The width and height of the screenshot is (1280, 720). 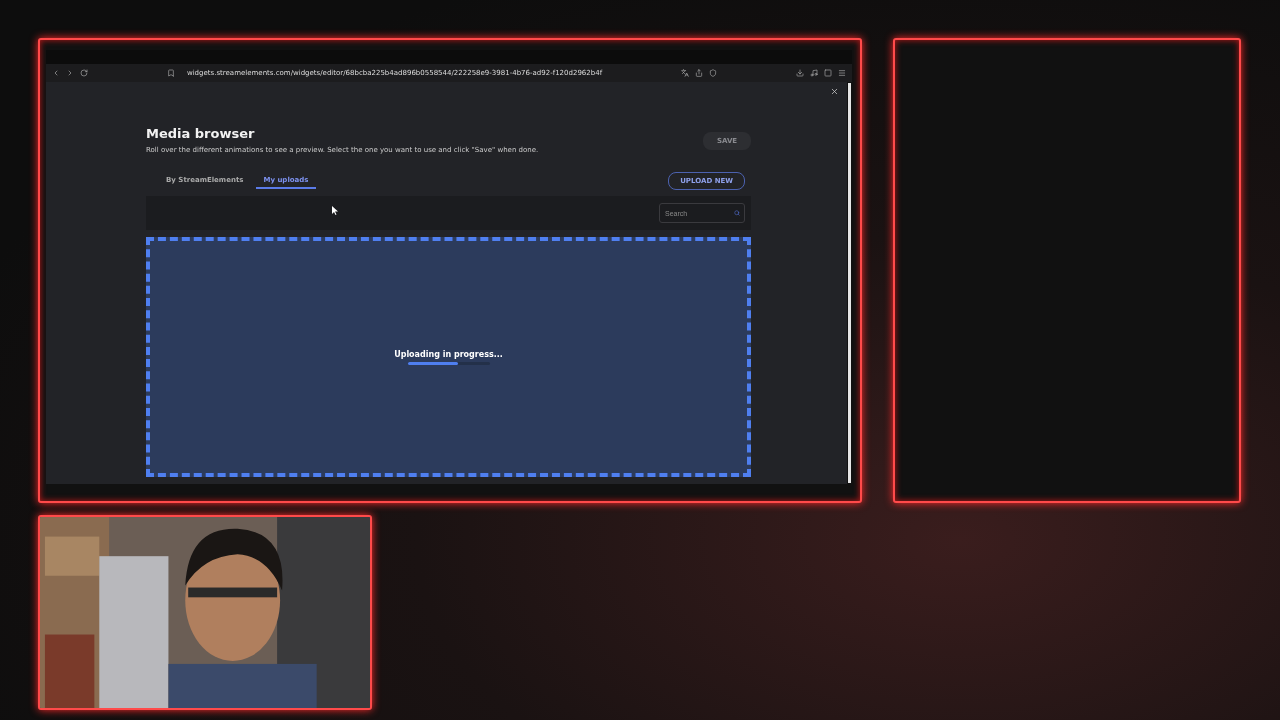 What do you see at coordinates (834, 91) in the screenshot?
I see `close-button` at bounding box center [834, 91].